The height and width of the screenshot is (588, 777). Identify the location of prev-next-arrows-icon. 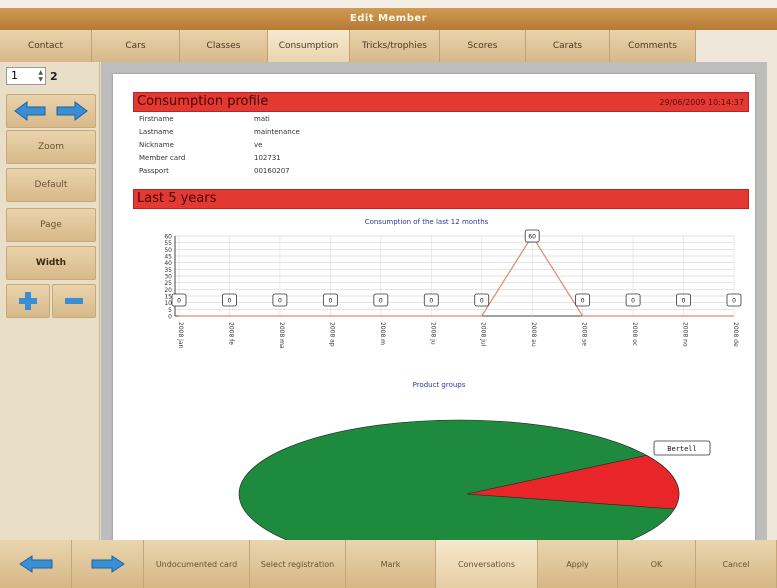
(51, 111).